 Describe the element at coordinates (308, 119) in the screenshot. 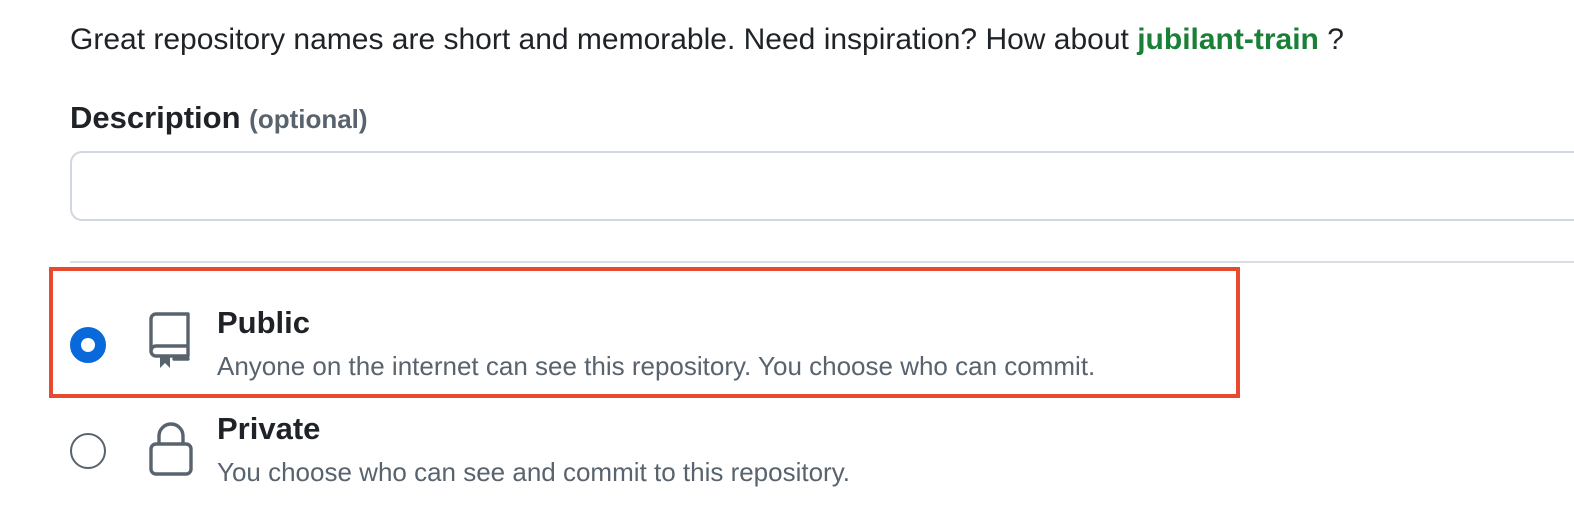

I see `optional-label: (optional)` at that location.